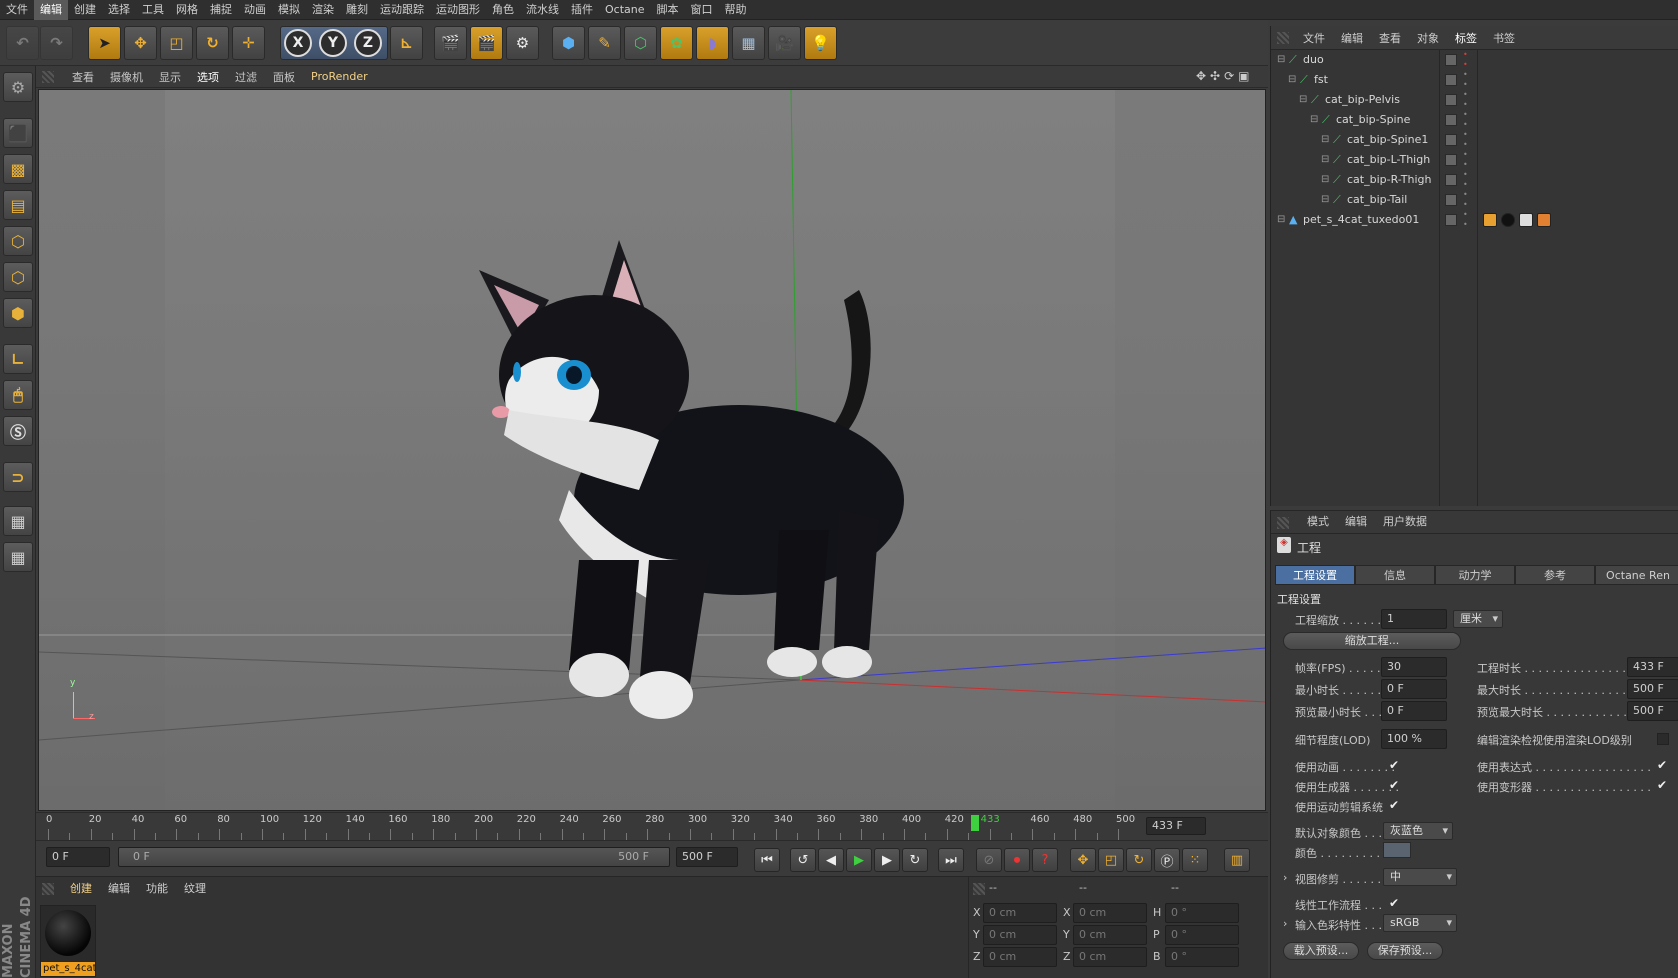  Describe the element at coordinates (51, 10) in the screenshot. I see `menu-item-1: 编辑` at that location.